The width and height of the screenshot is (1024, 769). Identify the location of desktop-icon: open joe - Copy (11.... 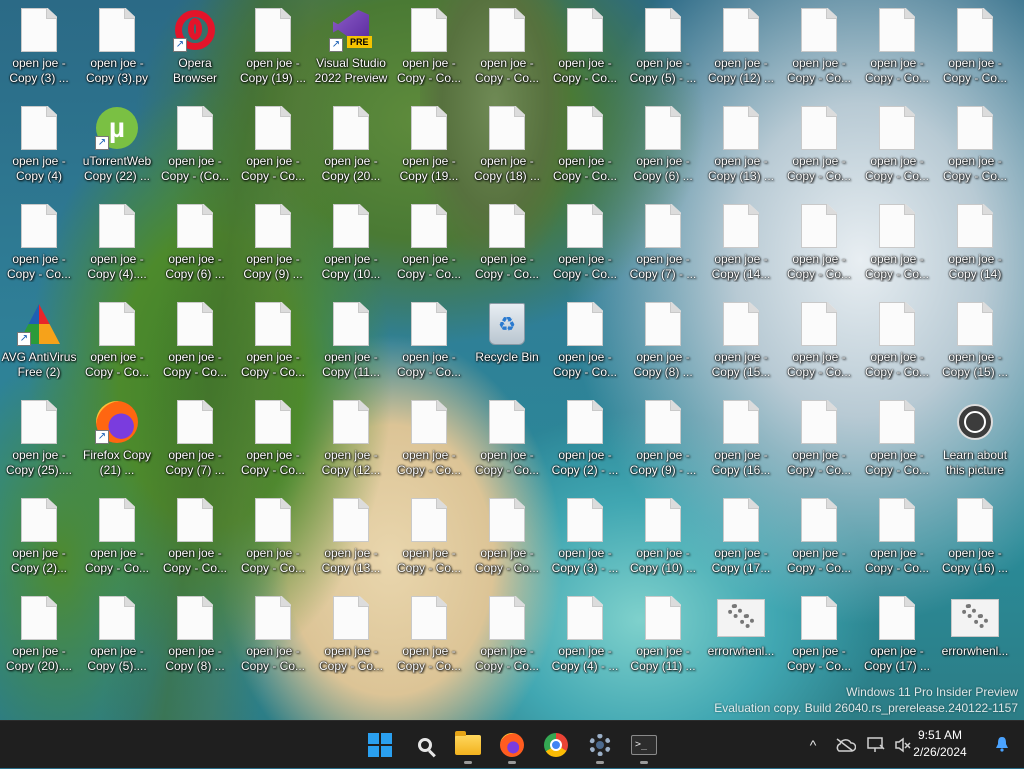
(351, 342).